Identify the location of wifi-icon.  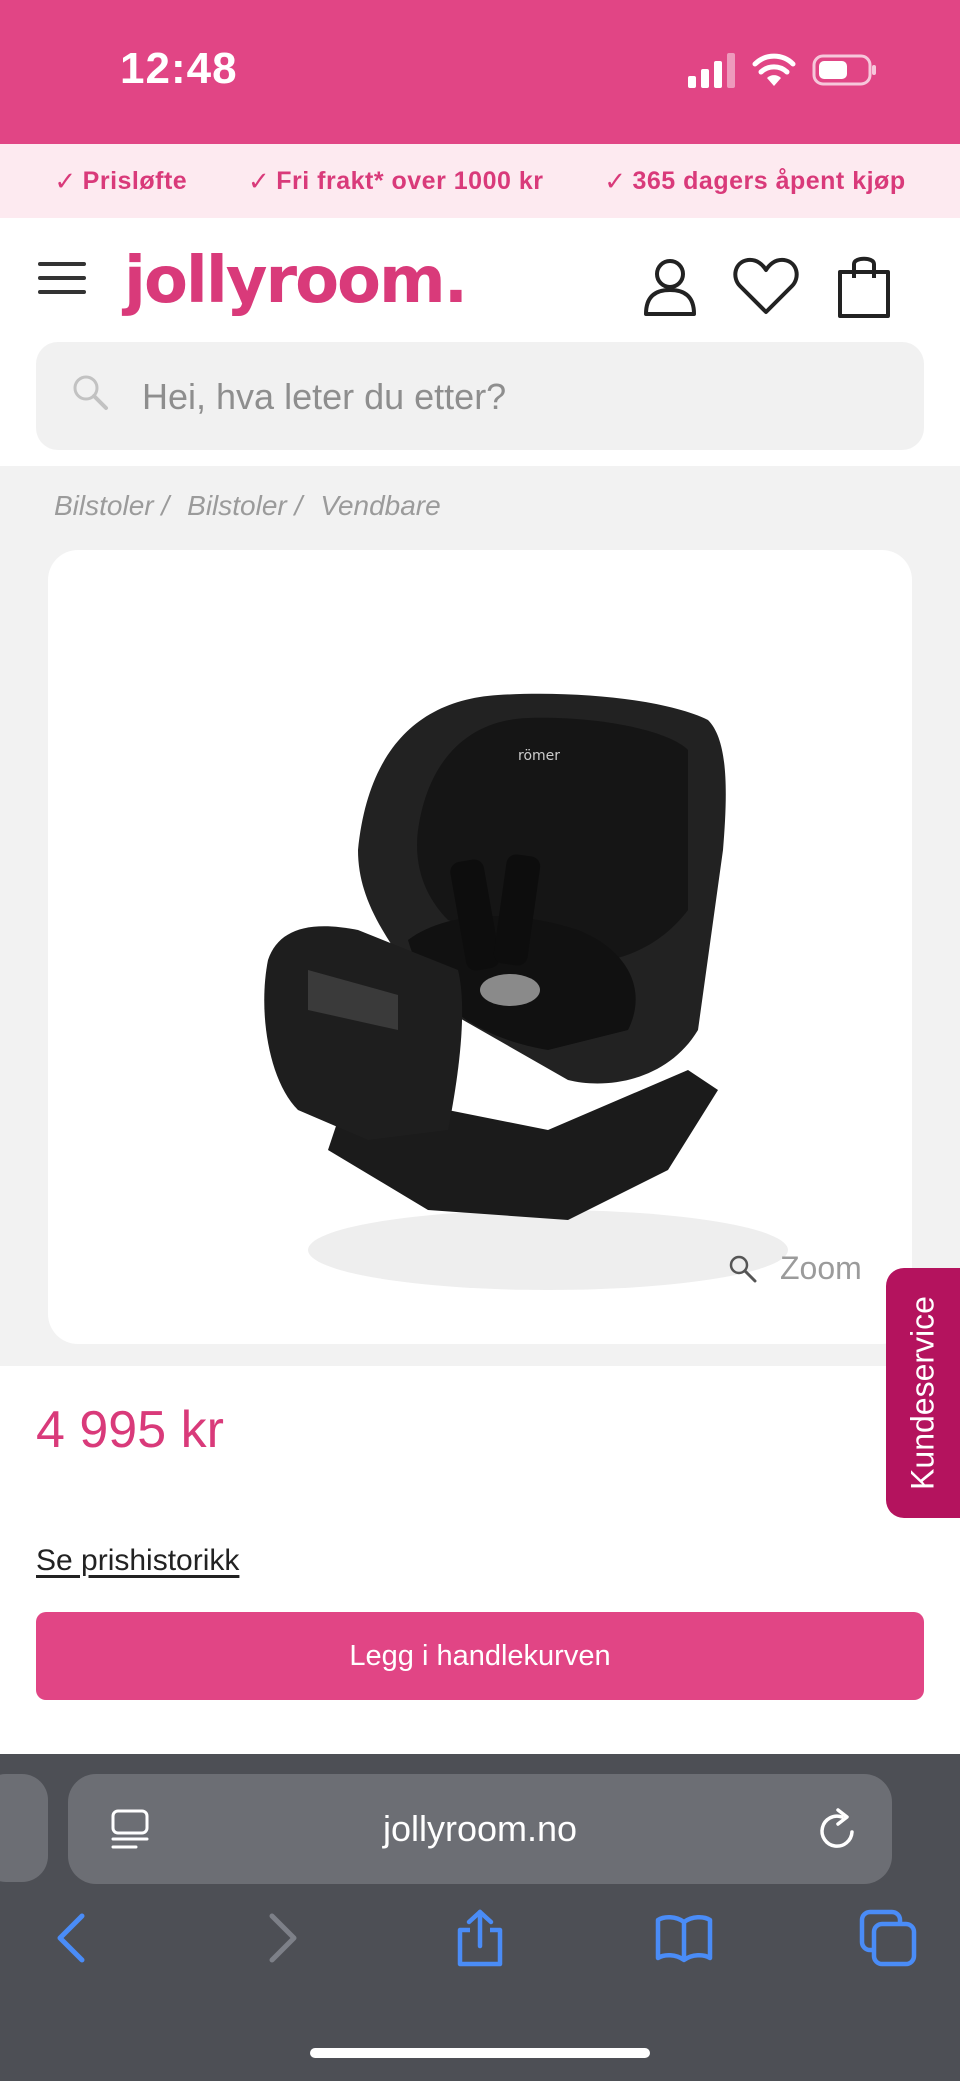
(774, 69).